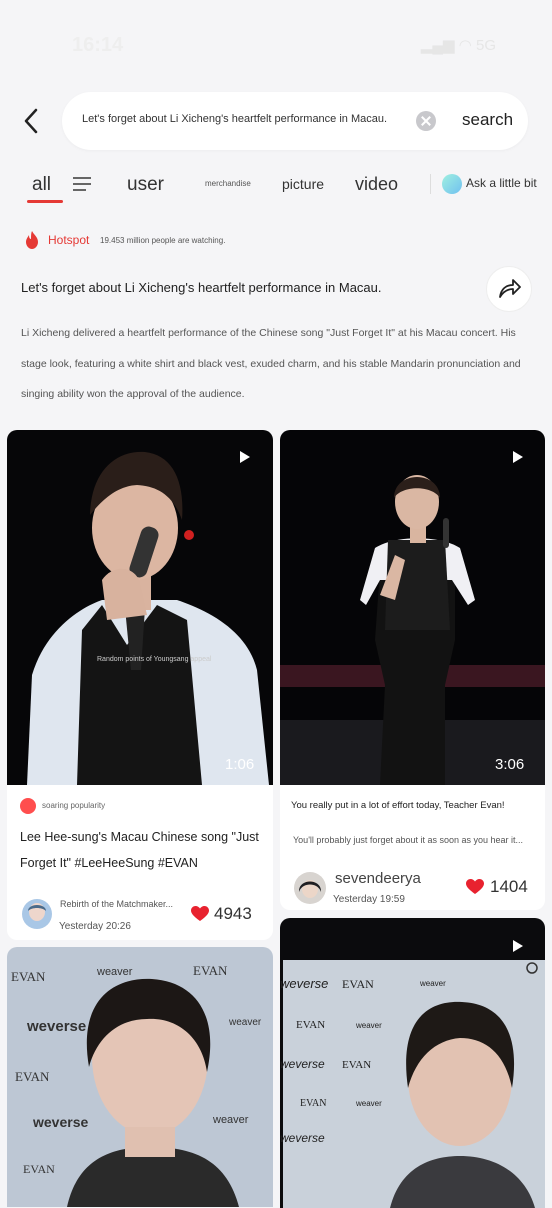  I want to click on ai-assistant-icon, so click(452, 184).